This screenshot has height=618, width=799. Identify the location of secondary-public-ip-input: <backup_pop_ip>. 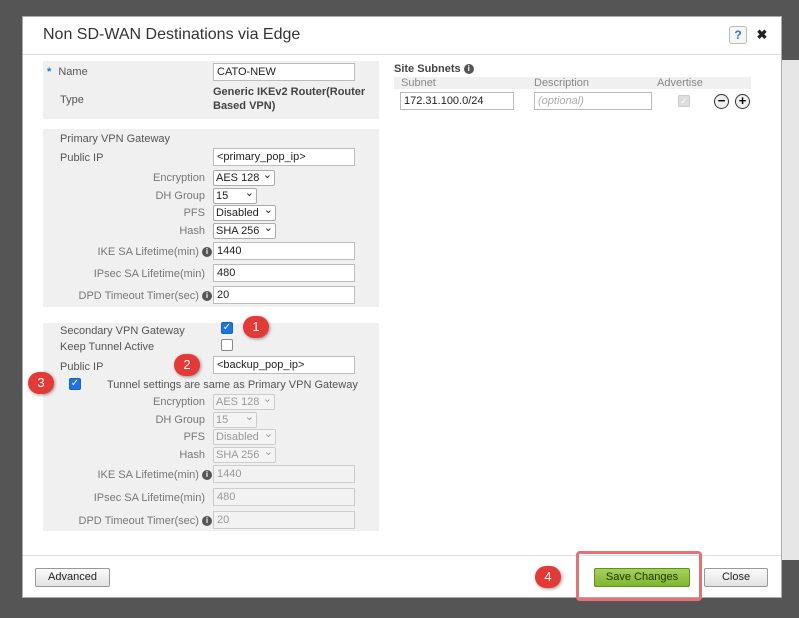
(284, 365).